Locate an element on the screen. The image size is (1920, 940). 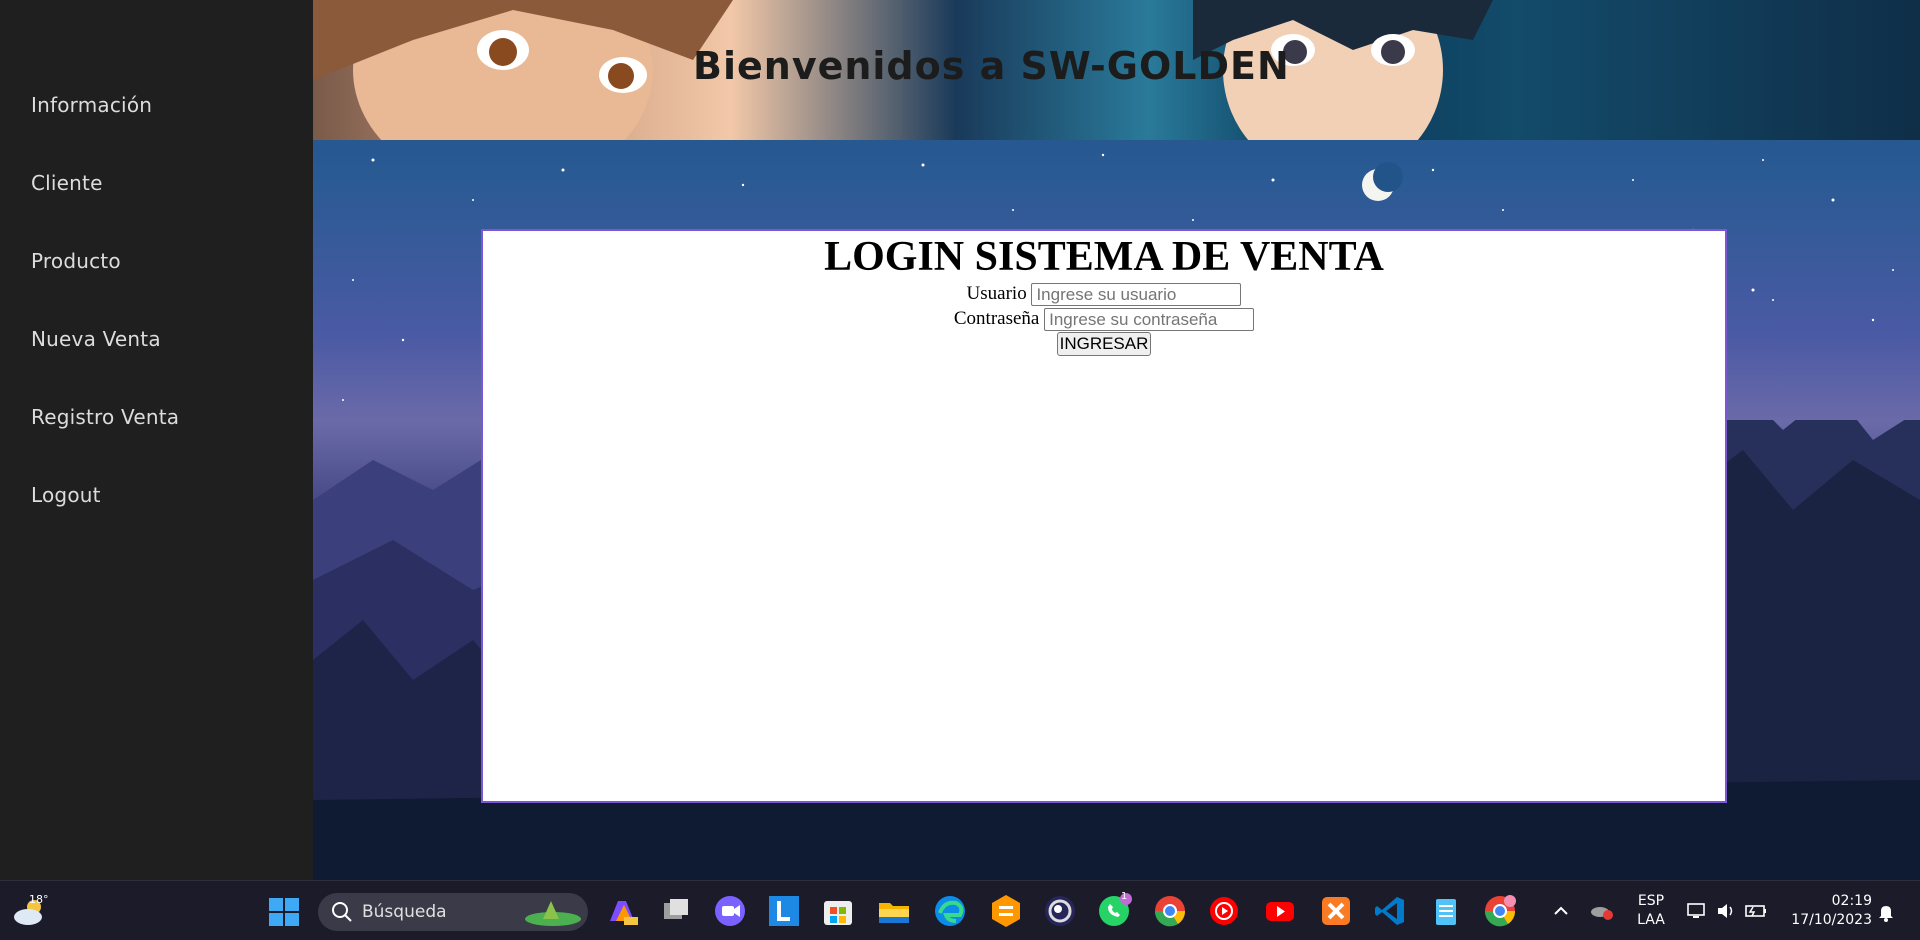
password-input is located at coordinates (1149, 320).